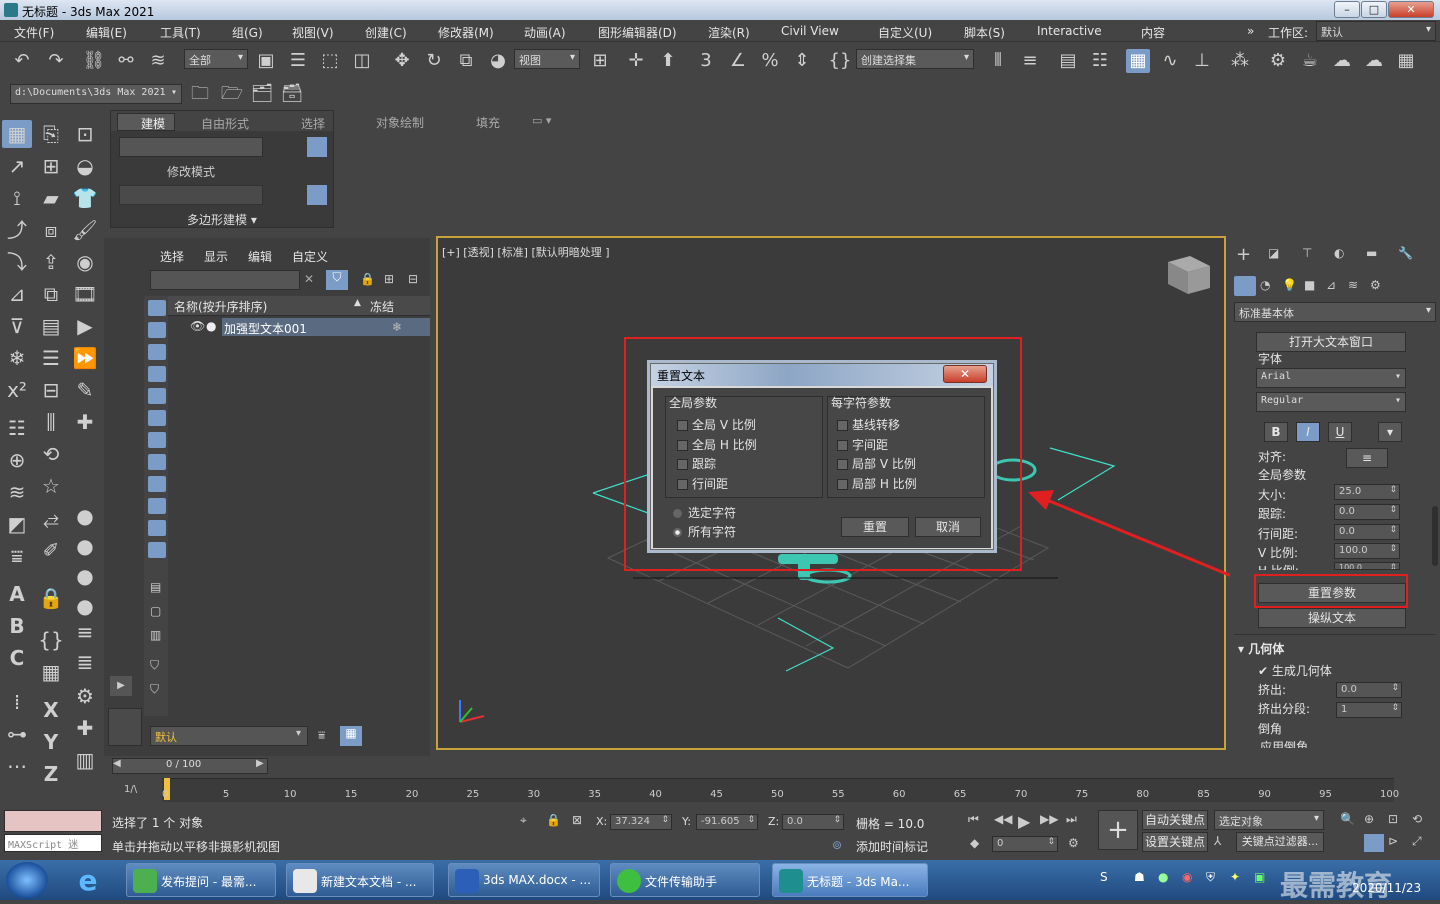  I want to click on menu-content: 内容, so click(1153, 32).